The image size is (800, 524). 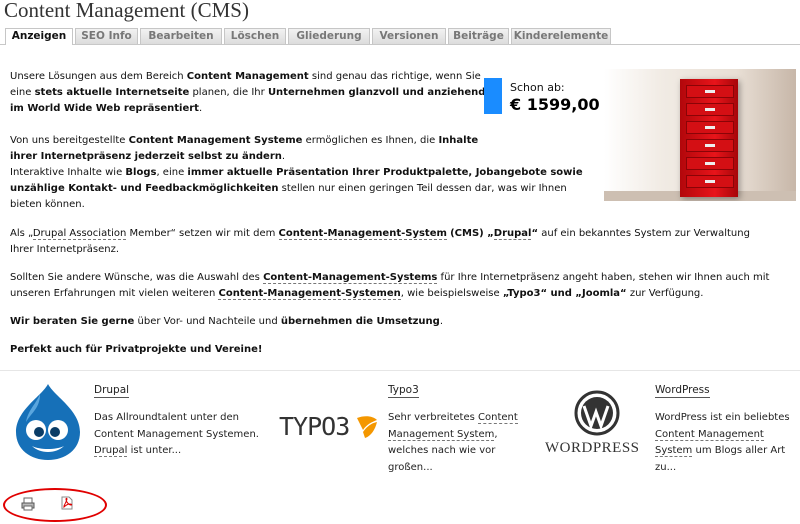 What do you see at coordinates (592, 448) in the screenshot?
I see `wordpress-wordmark: WordPress` at bounding box center [592, 448].